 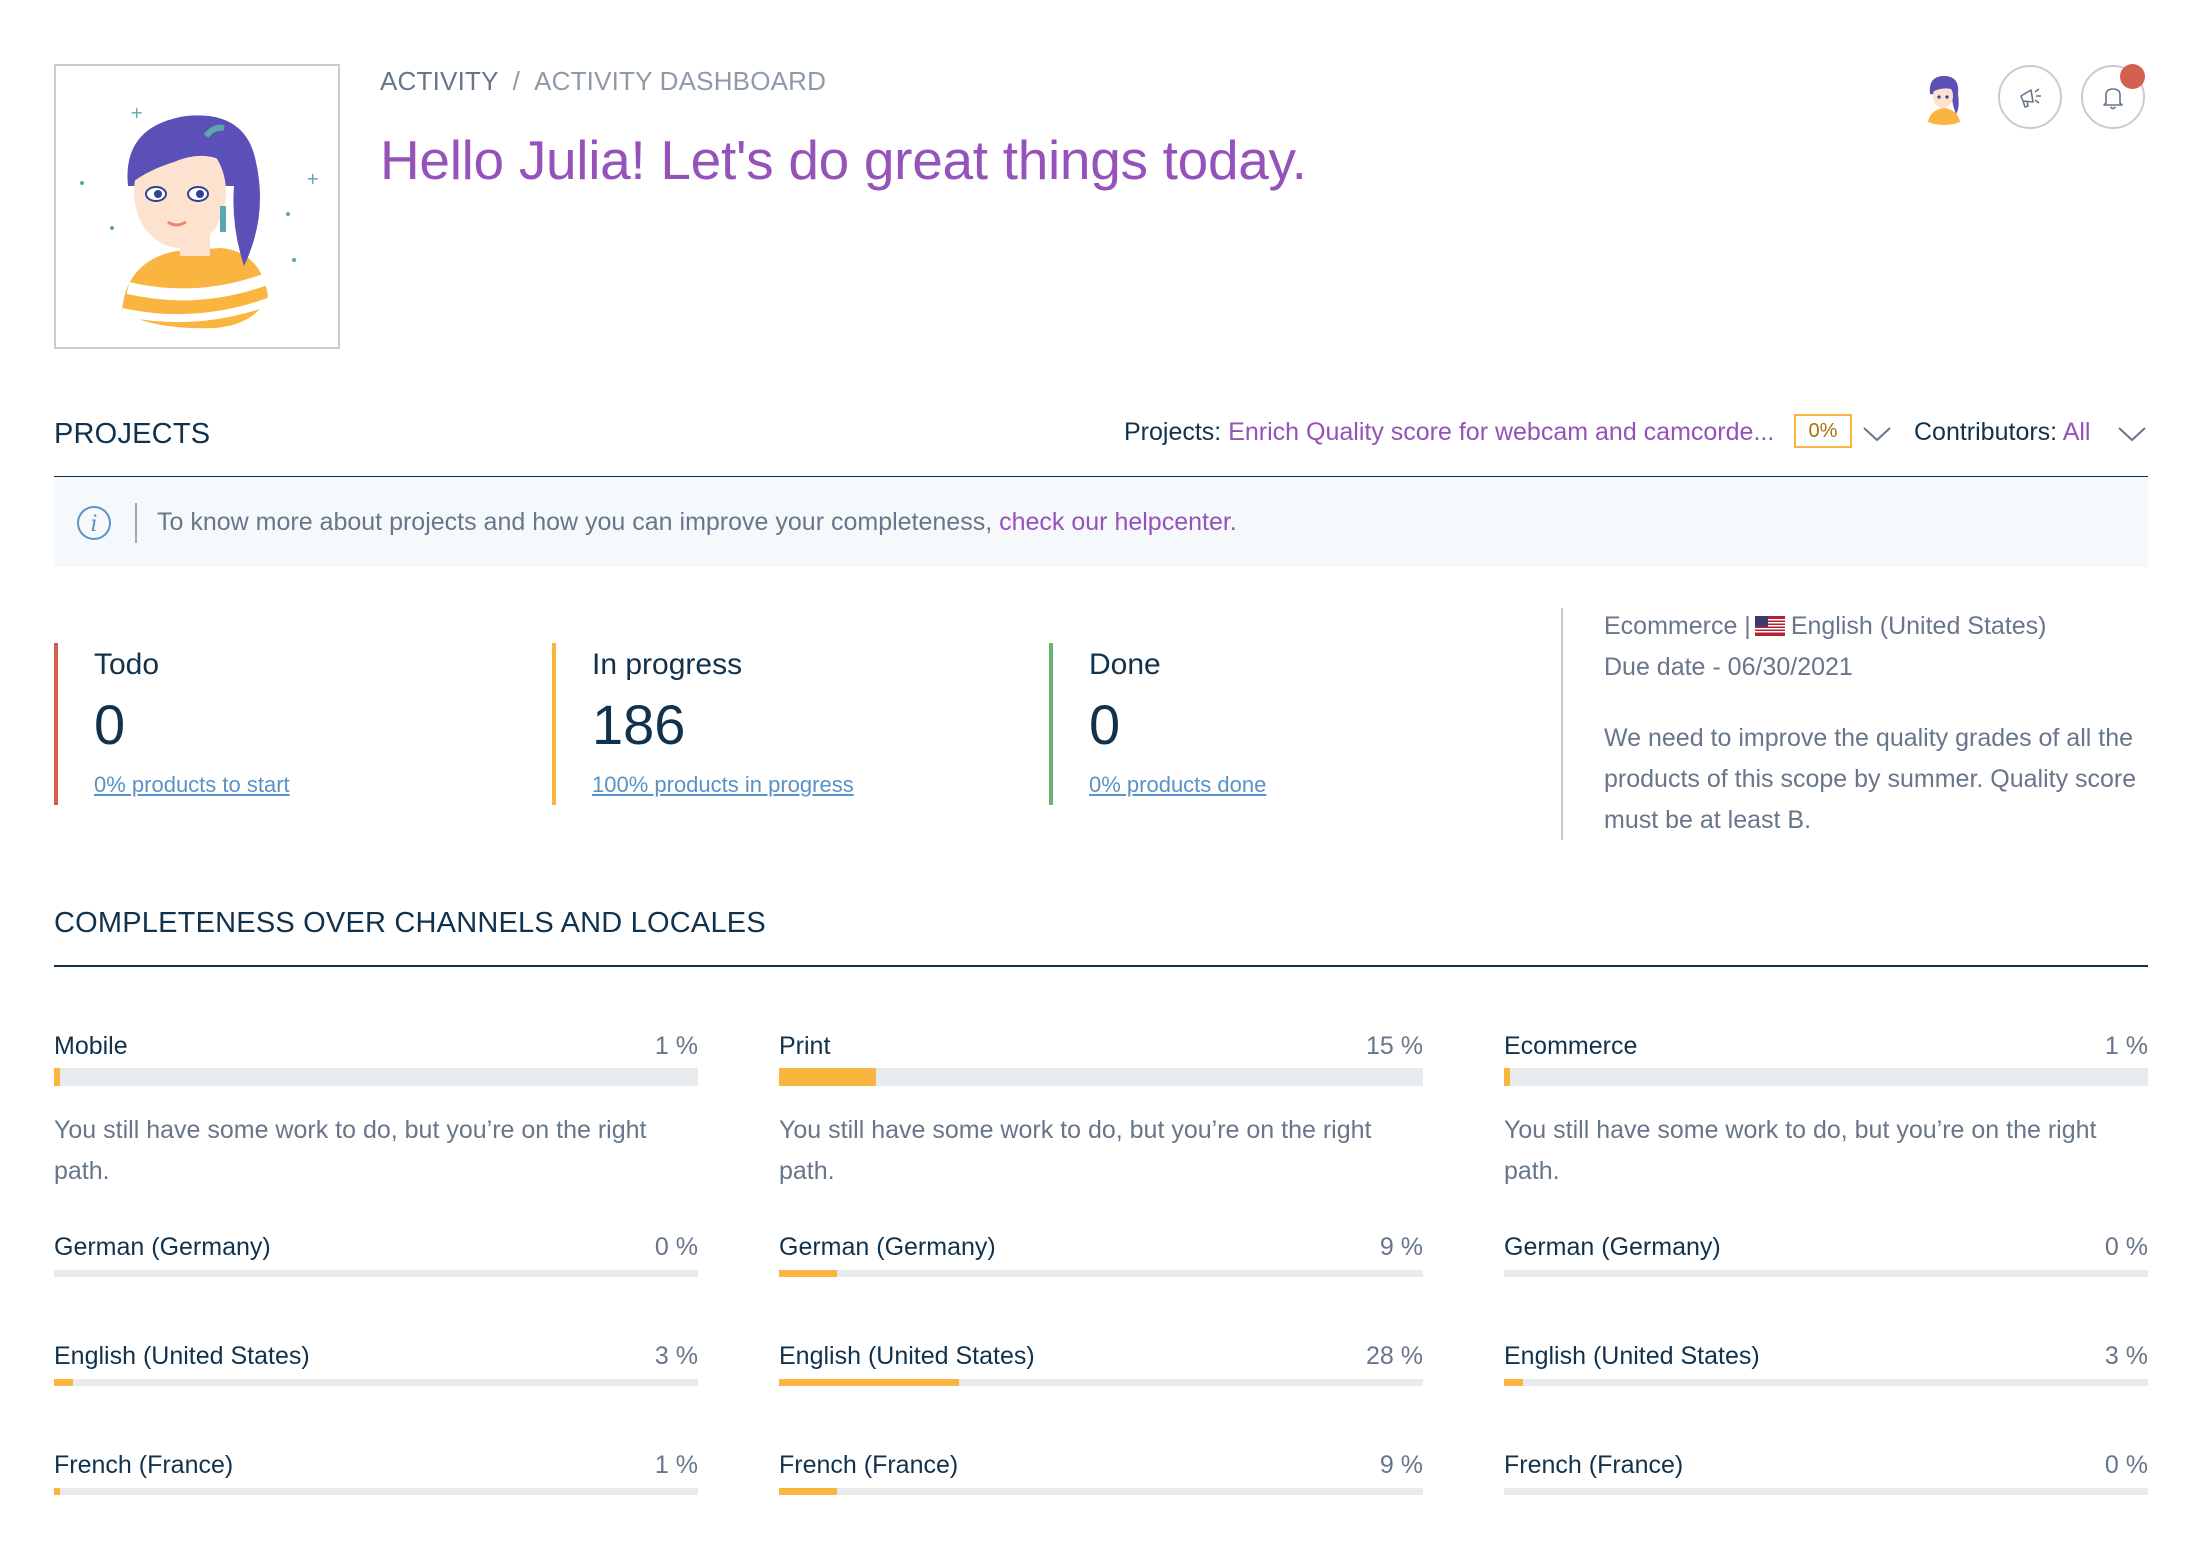 I want to click on announcements-button, so click(x=2030, y=97).